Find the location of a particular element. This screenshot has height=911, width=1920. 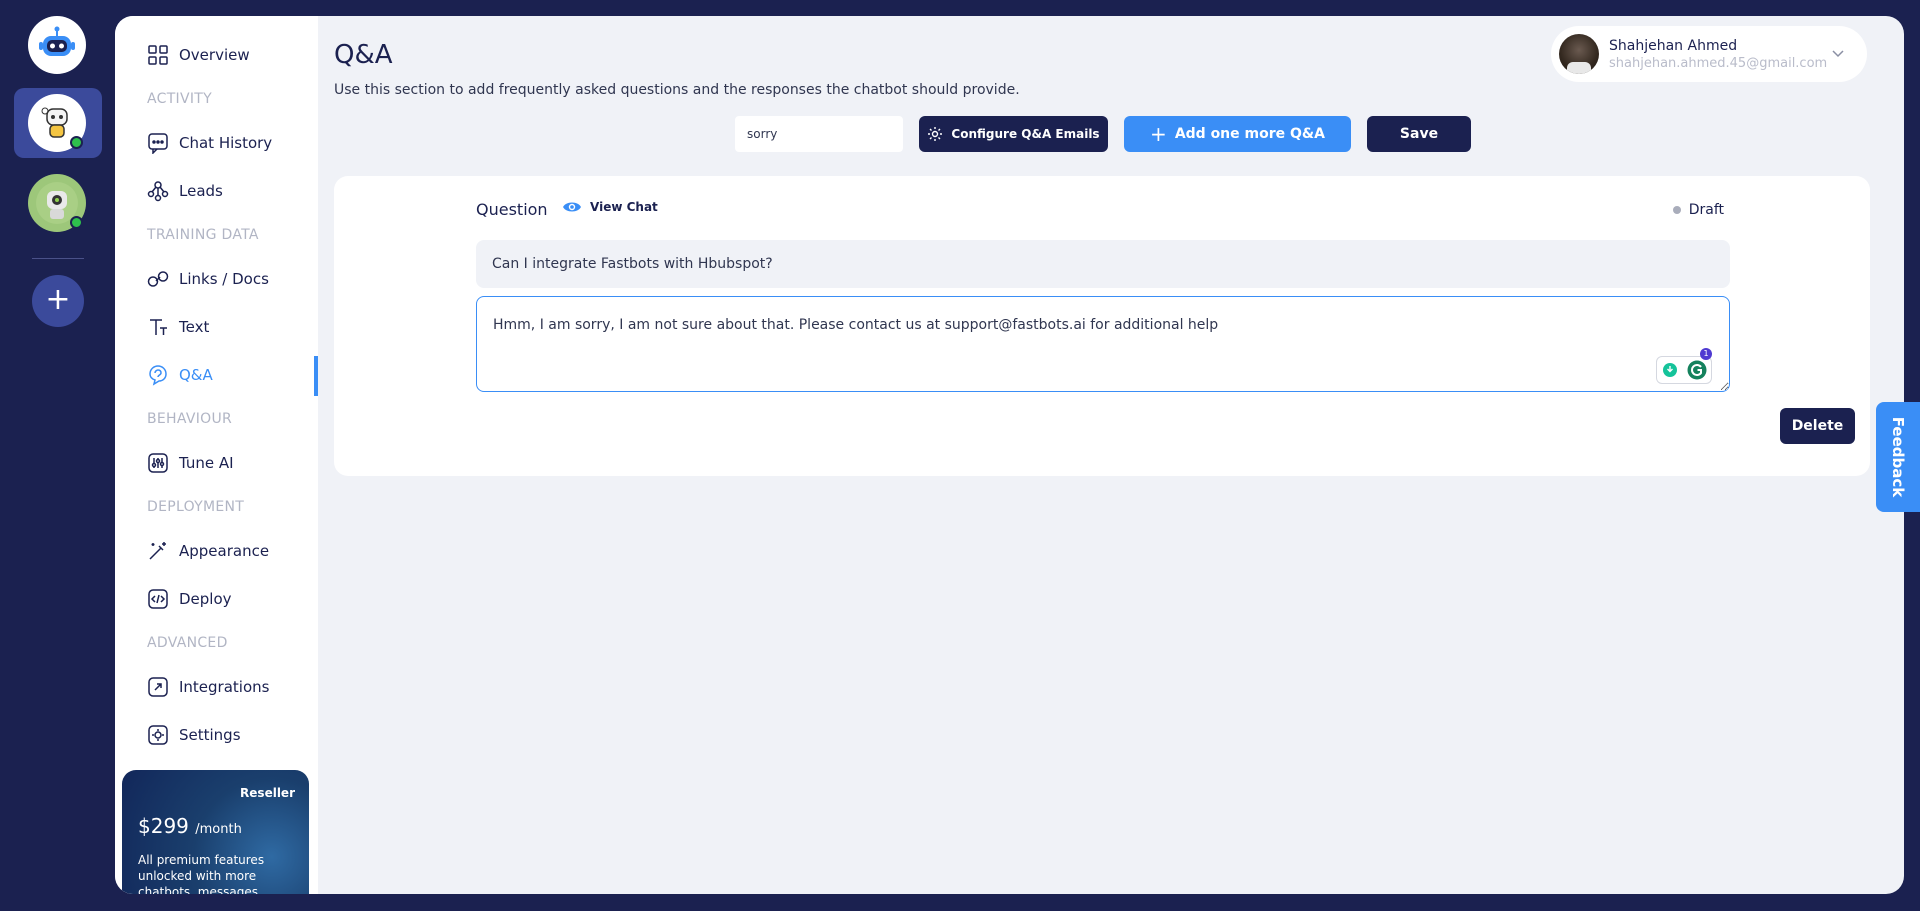

sidebar-item-text: Text is located at coordinates (178, 327).